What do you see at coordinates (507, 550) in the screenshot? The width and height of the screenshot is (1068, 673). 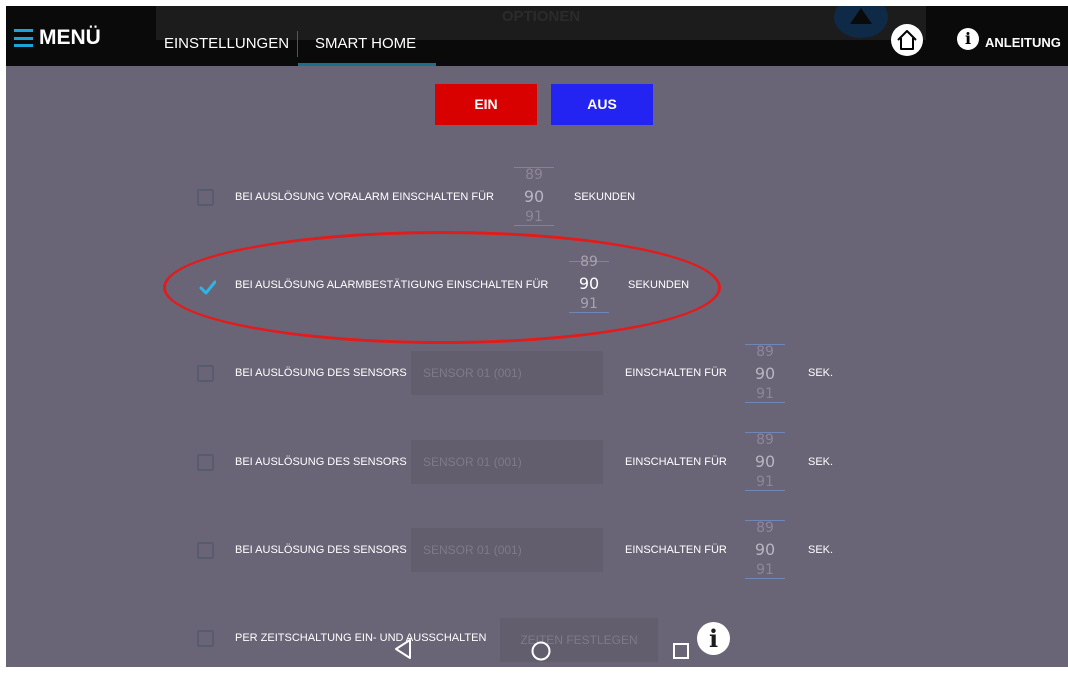 I see `sensor-select-3: SENSOR 01 (001)` at bounding box center [507, 550].